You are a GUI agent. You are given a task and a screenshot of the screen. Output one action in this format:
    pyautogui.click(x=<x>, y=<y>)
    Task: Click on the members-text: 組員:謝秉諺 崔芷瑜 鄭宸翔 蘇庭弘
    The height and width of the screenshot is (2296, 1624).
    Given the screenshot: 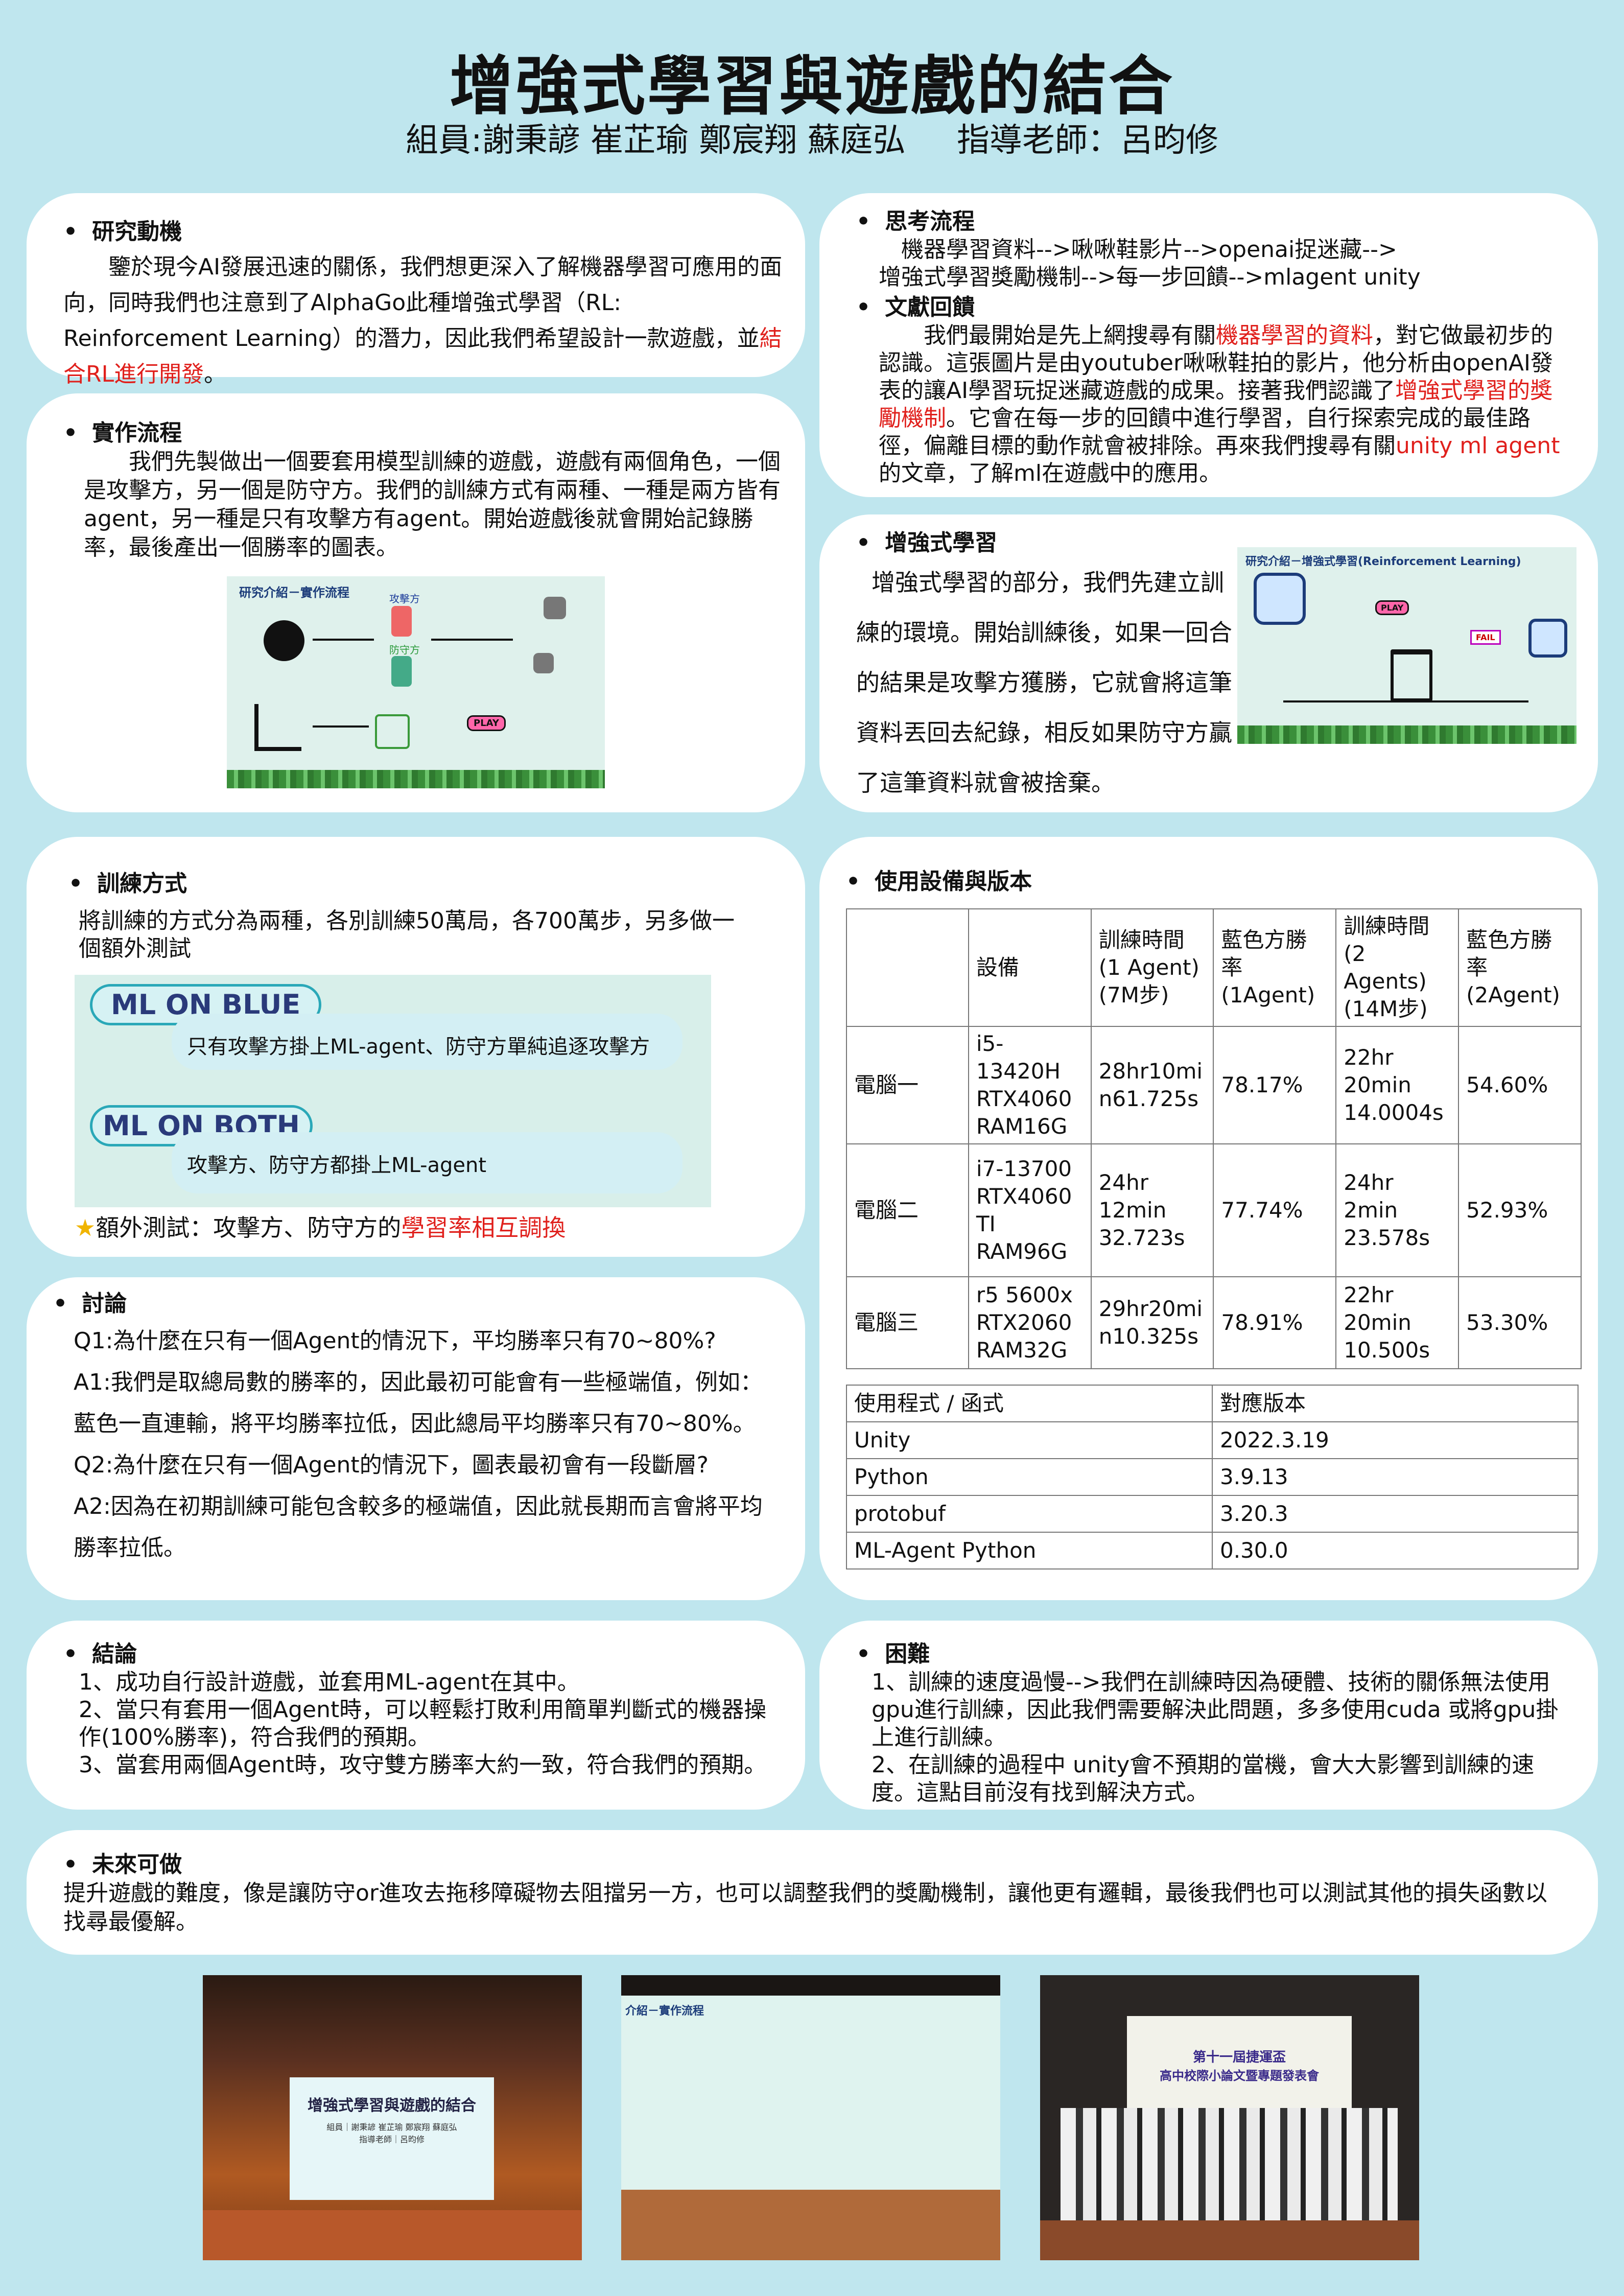 What is the action you would take?
    pyautogui.click(x=656, y=140)
    